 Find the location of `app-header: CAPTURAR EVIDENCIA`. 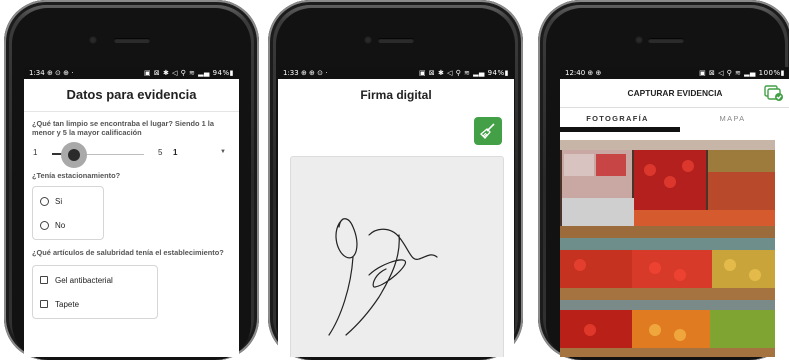

app-header: CAPTURAR EVIDENCIA is located at coordinates (674, 93).